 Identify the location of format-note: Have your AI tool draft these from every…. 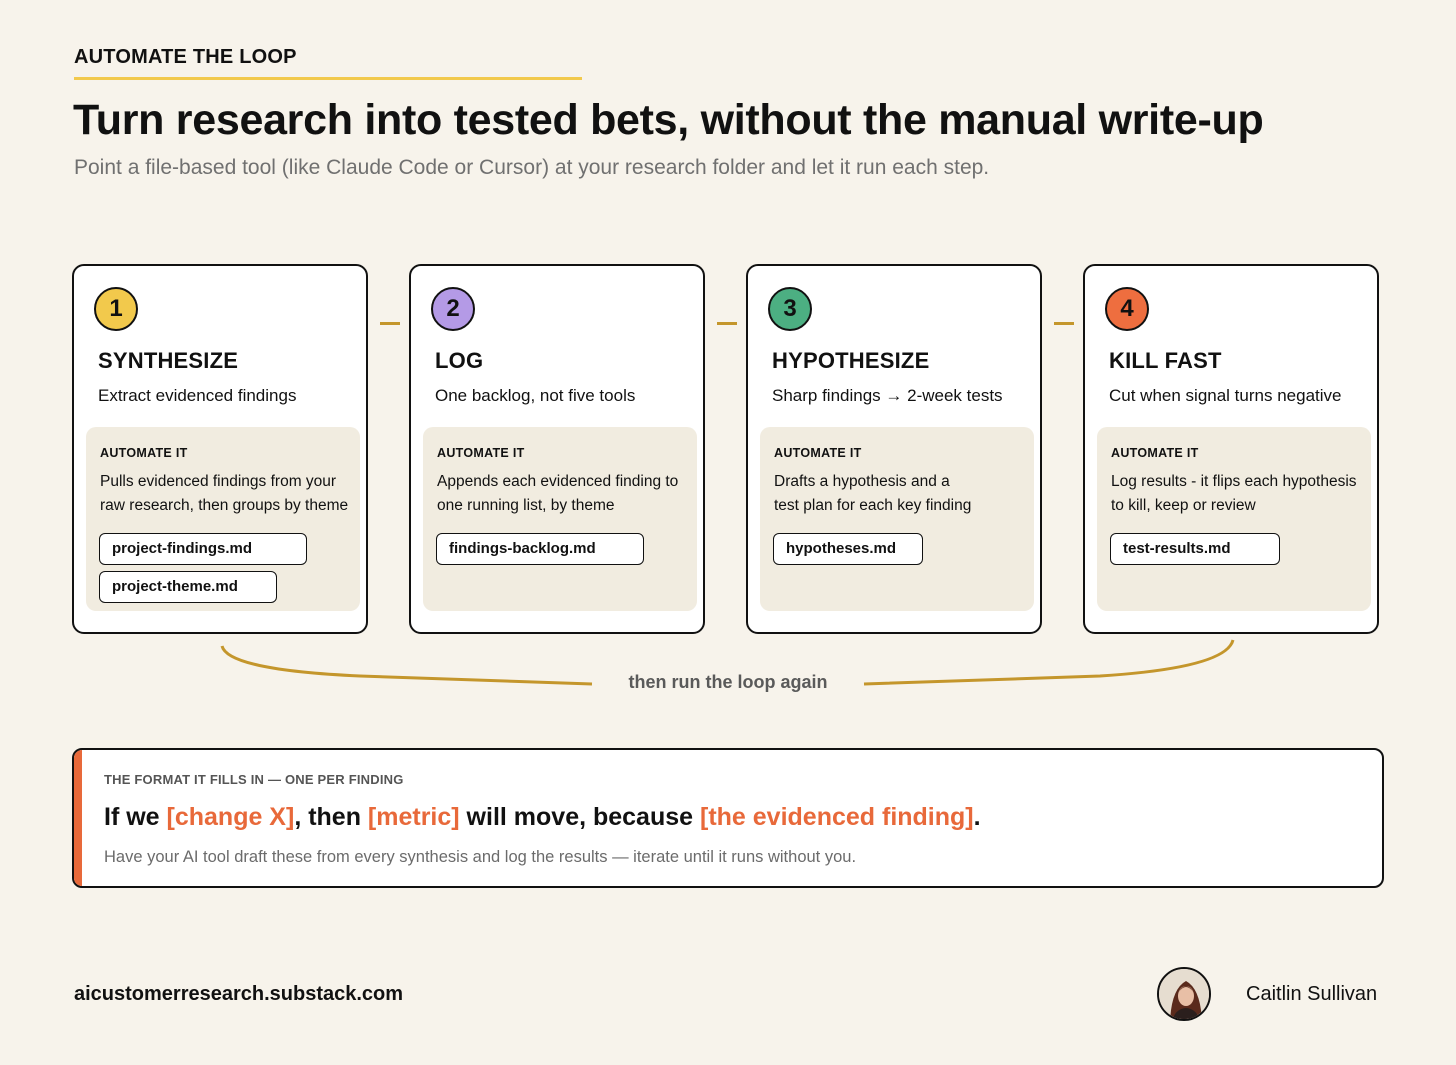
(480, 857).